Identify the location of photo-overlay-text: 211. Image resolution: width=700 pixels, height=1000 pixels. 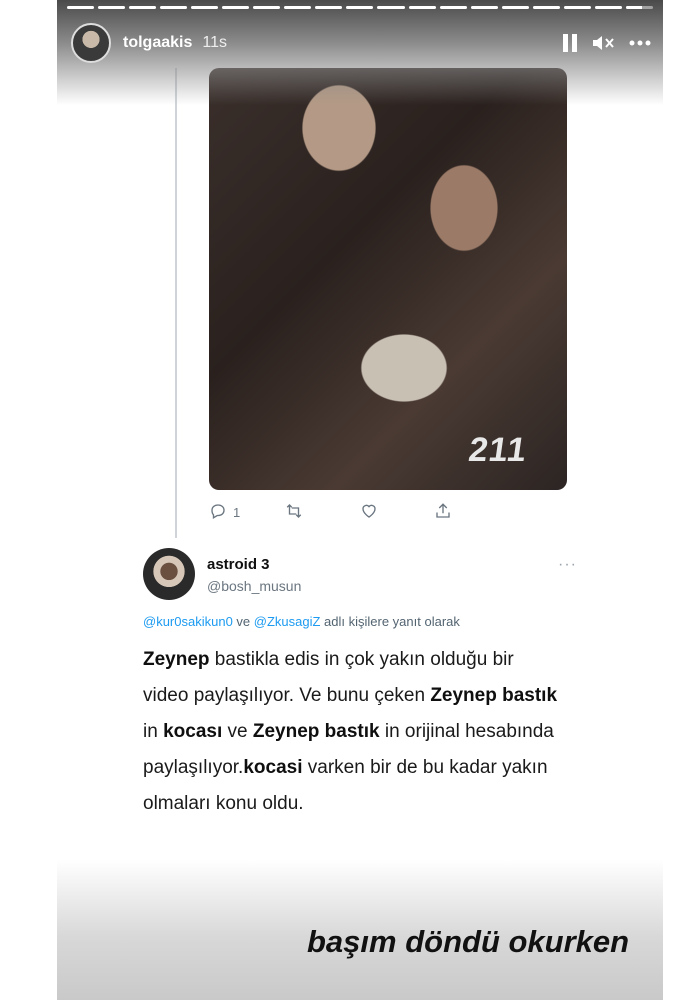
(498, 450).